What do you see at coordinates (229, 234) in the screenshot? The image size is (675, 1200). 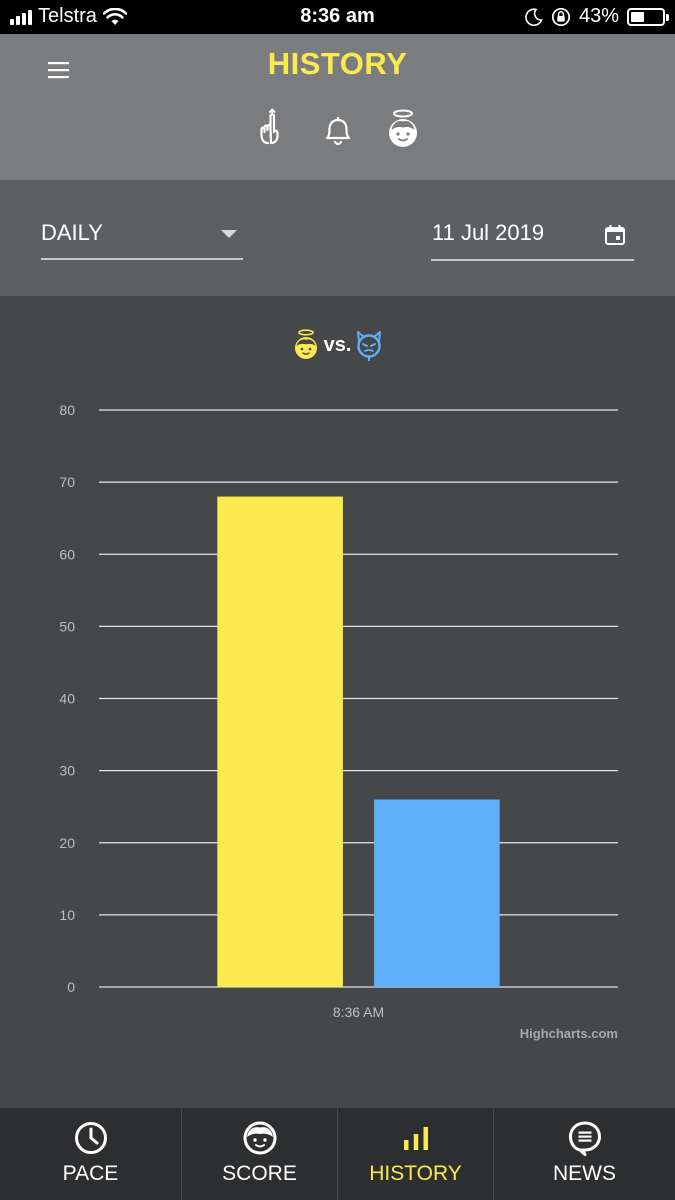 I see `dropdown-caret-icon` at bounding box center [229, 234].